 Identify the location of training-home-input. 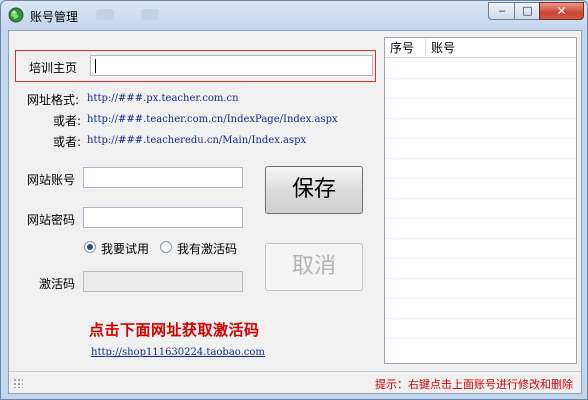
(231, 65).